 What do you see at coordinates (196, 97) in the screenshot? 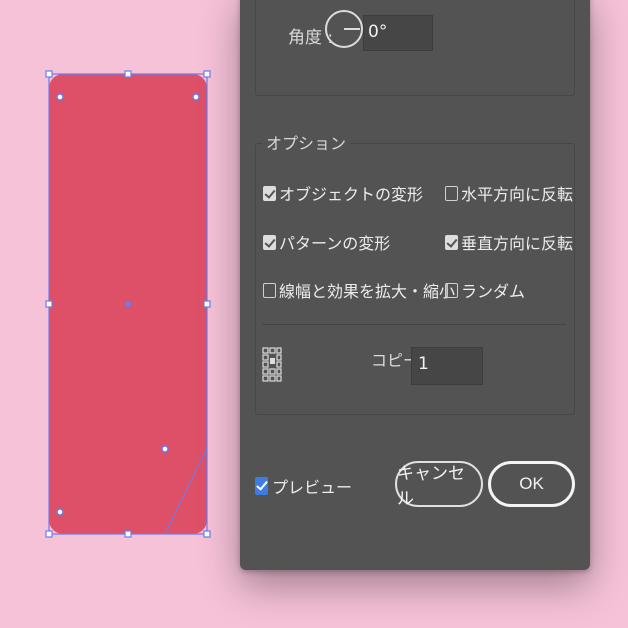
I see `corner-widget-top-right` at bounding box center [196, 97].